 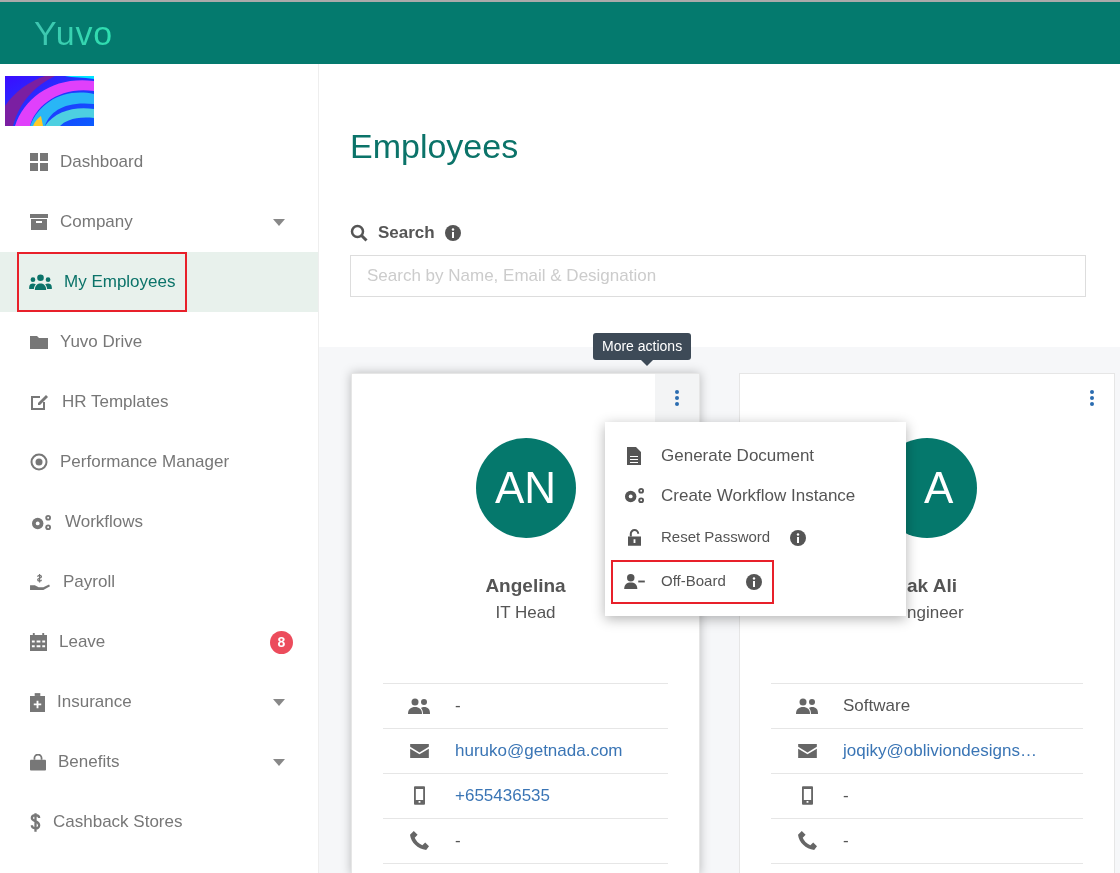 What do you see at coordinates (39, 342) in the screenshot?
I see `folder-icon` at bounding box center [39, 342].